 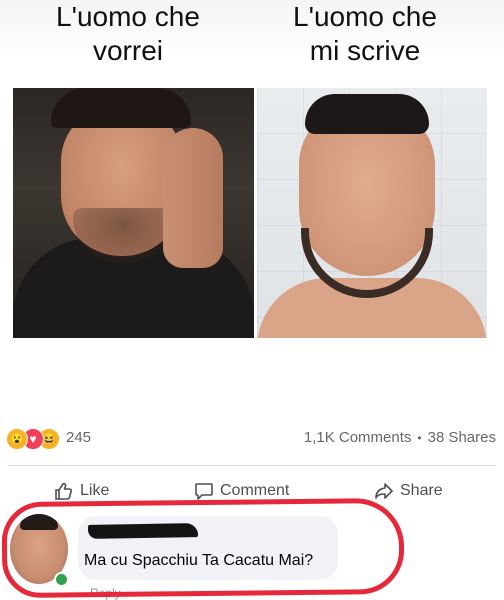 What do you see at coordinates (128, 34) in the screenshot?
I see `meme-caption-left: L'uomo che vorrei` at bounding box center [128, 34].